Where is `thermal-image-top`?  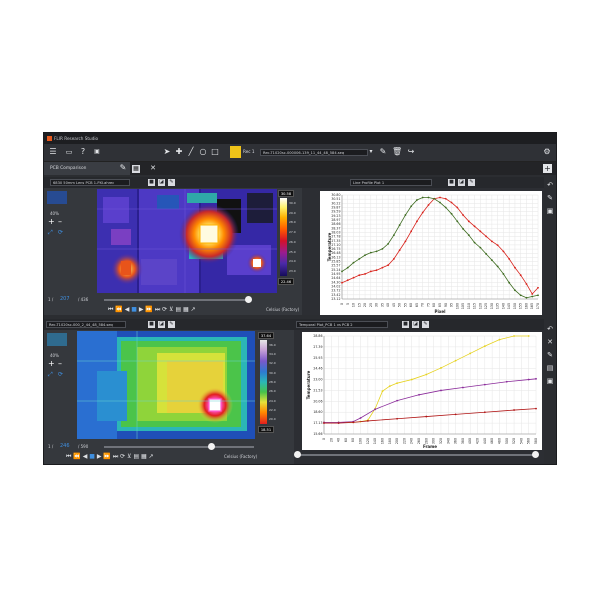 thermal-image-top is located at coordinates (187, 241).